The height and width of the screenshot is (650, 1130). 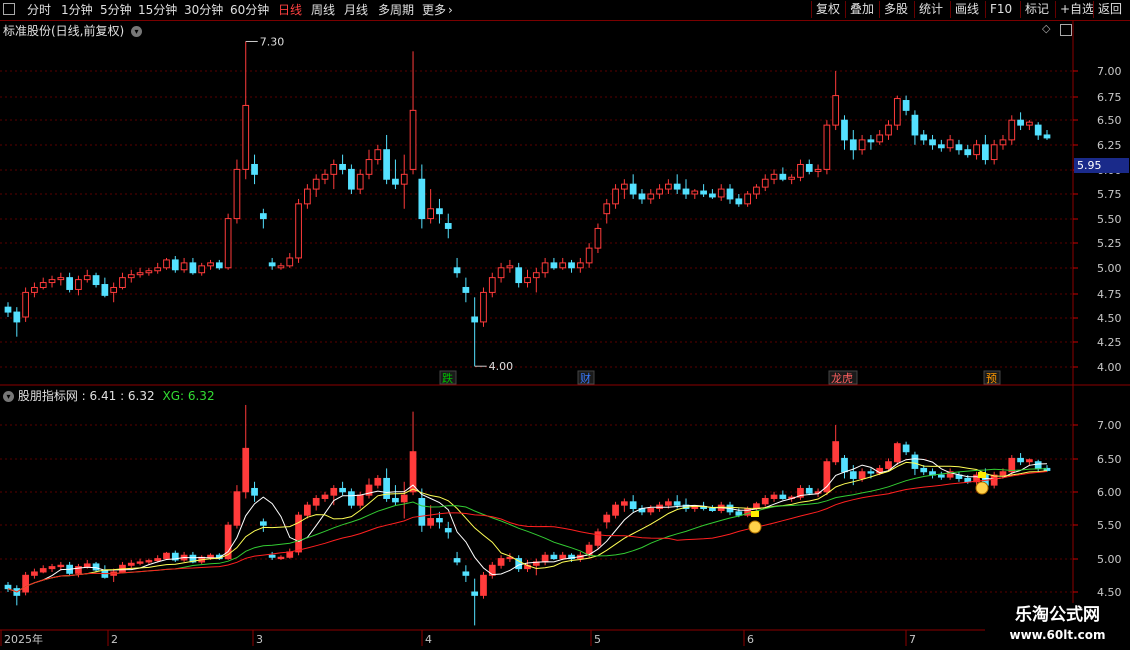 What do you see at coordinates (1109, 219) in the screenshot?
I see `main-price-label: 5.50` at bounding box center [1109, 219].